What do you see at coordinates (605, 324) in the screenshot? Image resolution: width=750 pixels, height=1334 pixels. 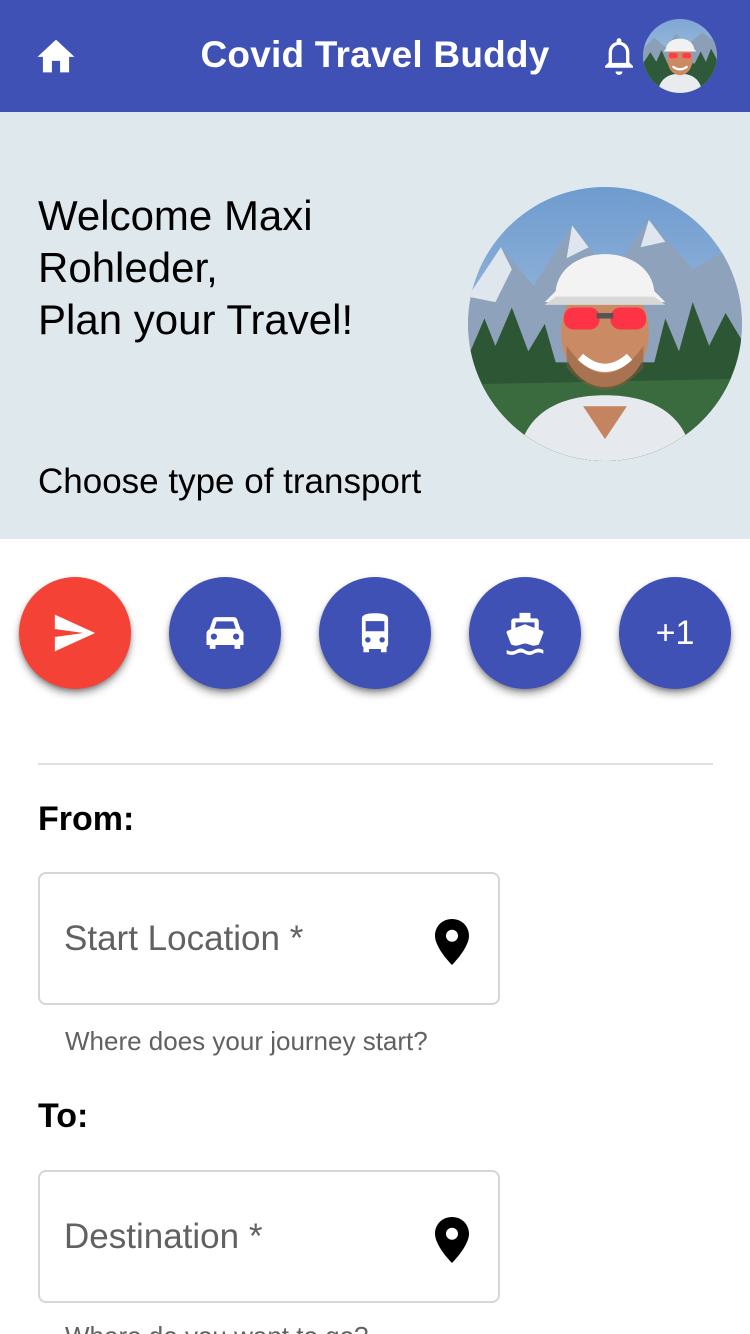 I see `profile-photo` at bounding box center [605, 324].